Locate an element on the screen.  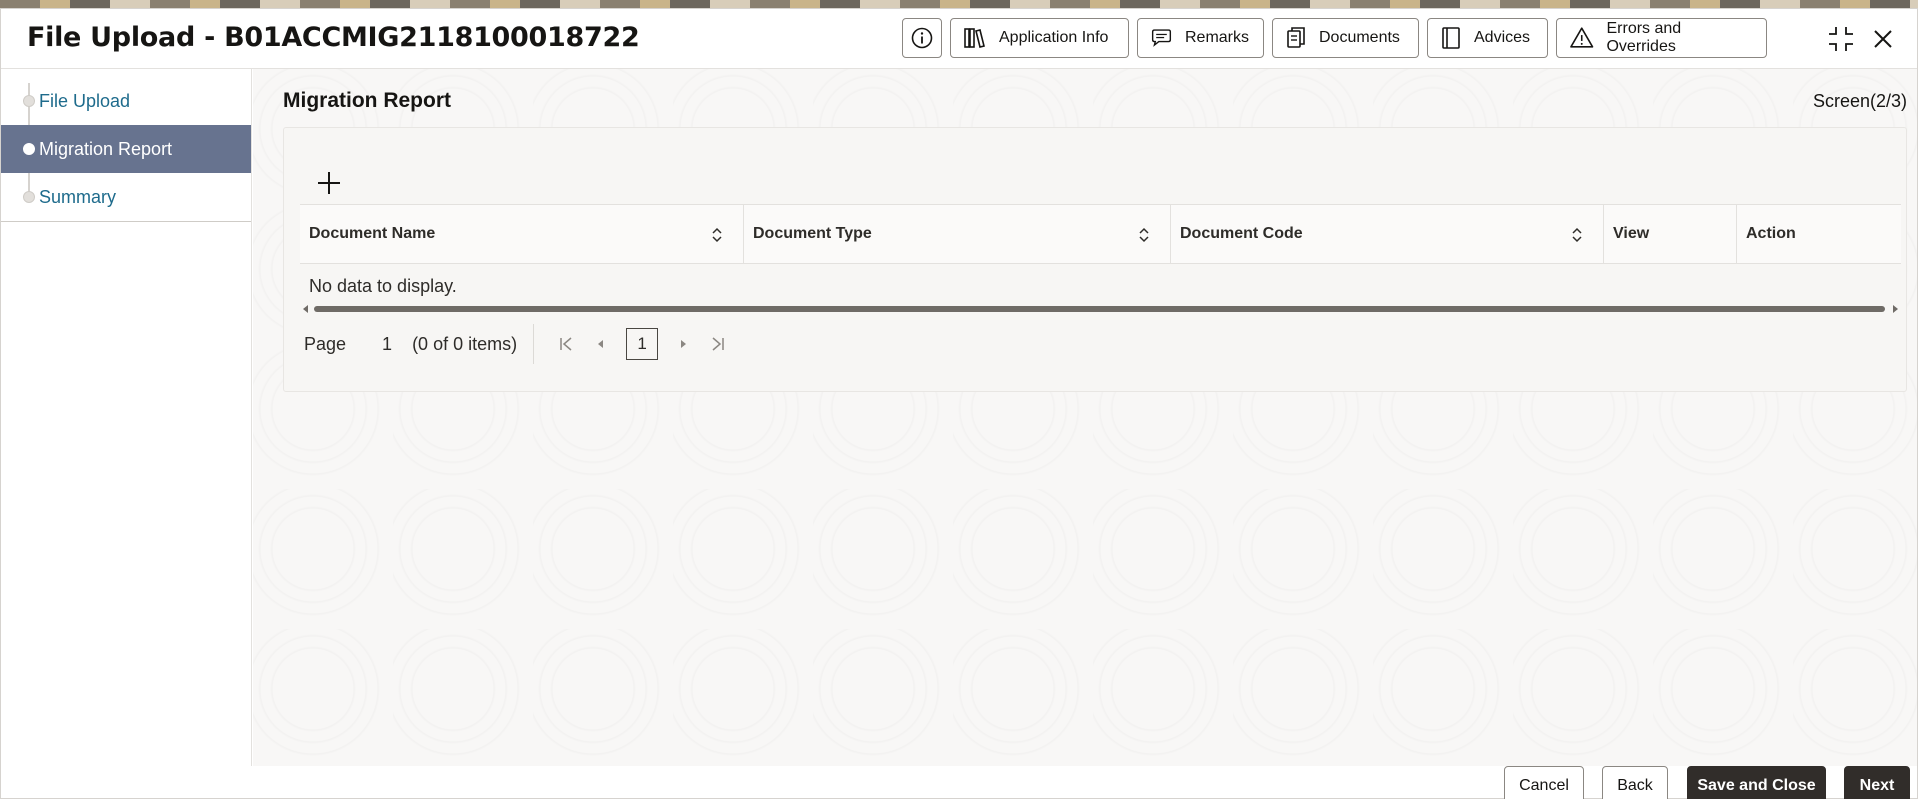
scroll-left-icon is located at coordinates (306, 309).